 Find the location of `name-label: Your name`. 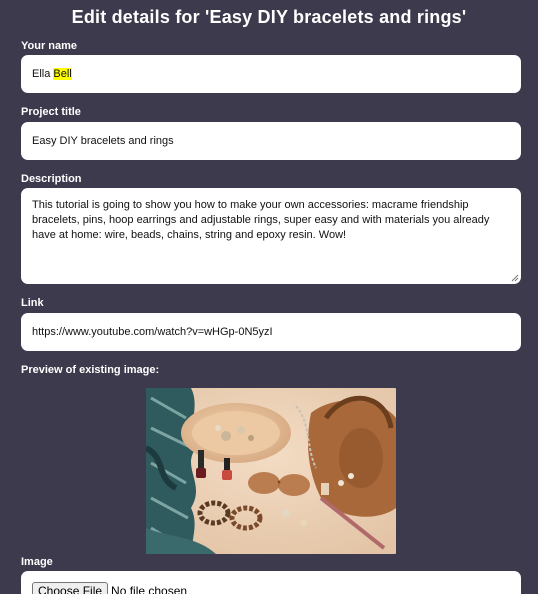

name-label: Your name is located at coordinates (49, 46).